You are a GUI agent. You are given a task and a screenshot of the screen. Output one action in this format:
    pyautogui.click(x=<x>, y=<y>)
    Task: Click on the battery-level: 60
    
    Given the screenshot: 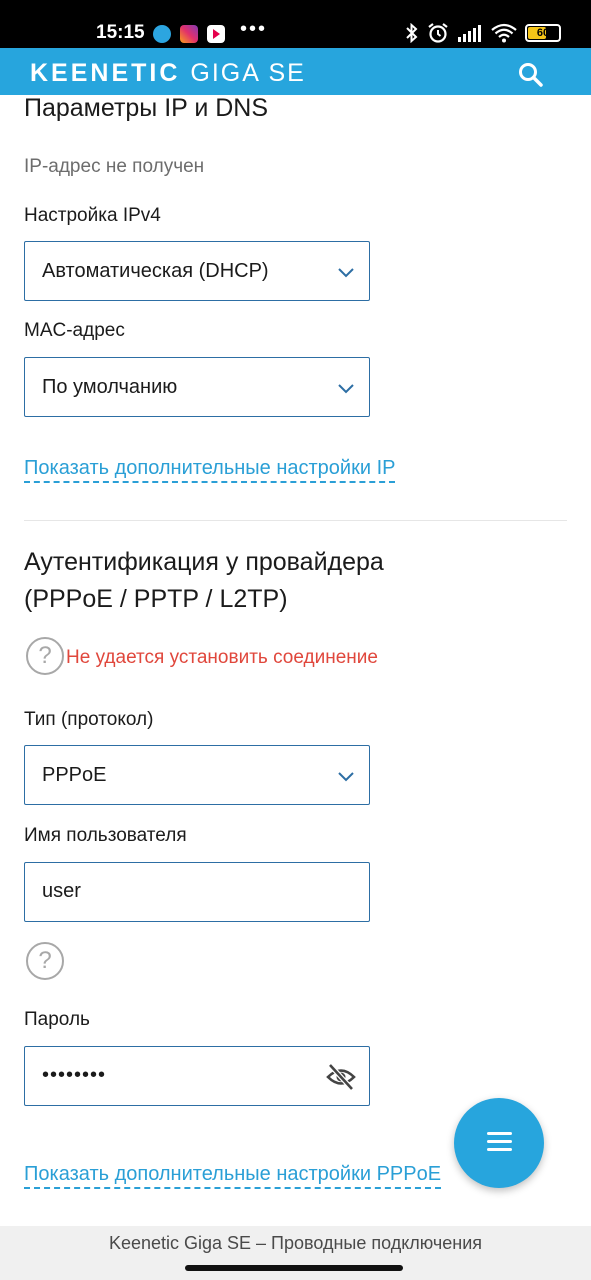 What is the action you would take?
    pyautogui.click(x=543, y=33)
    